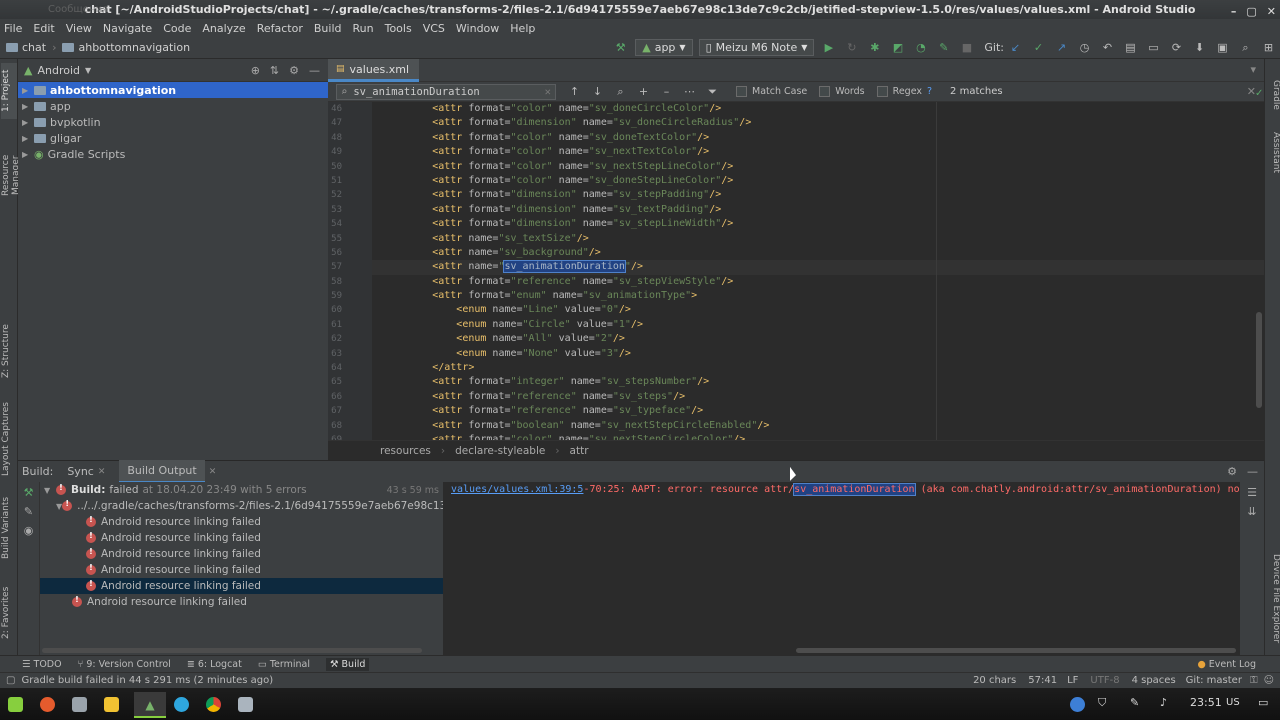  What do you see at coordinates (500, 451) in the screenshot?
I see `breadcrumb-declare-styleable: declare-styleable` at bounding box center [500, 451].